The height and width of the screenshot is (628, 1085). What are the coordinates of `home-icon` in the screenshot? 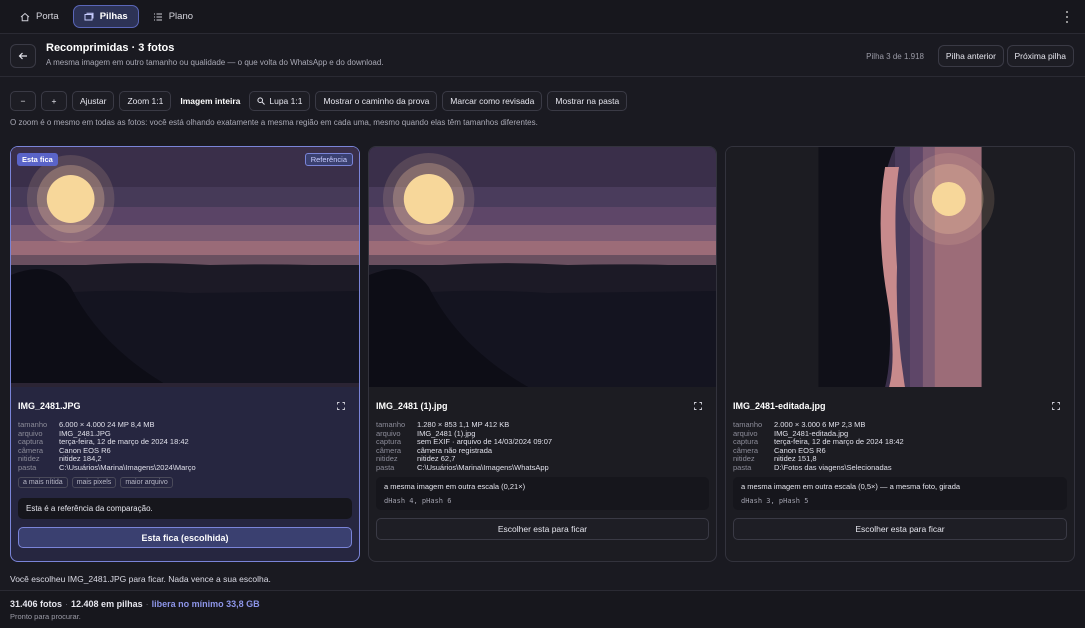 It's located at (25, 16).